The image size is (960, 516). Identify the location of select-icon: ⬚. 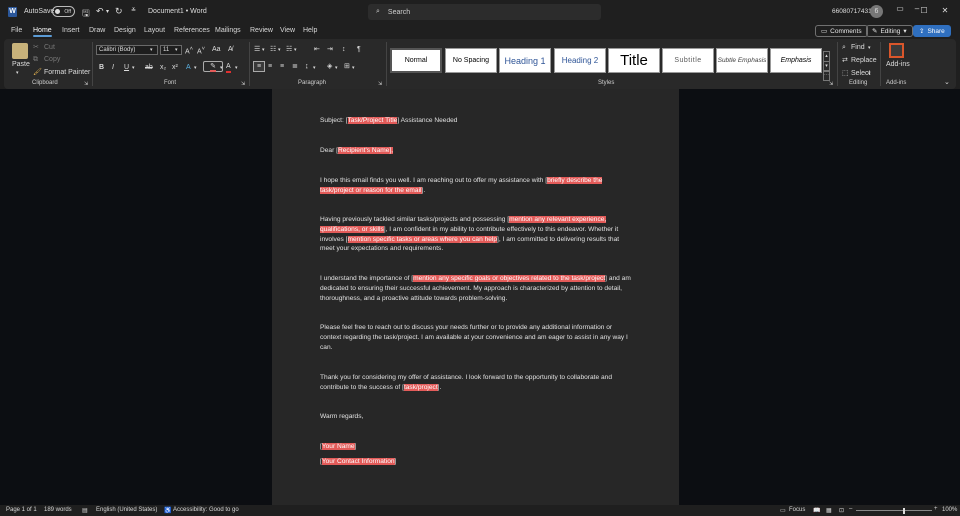
(845, 73).